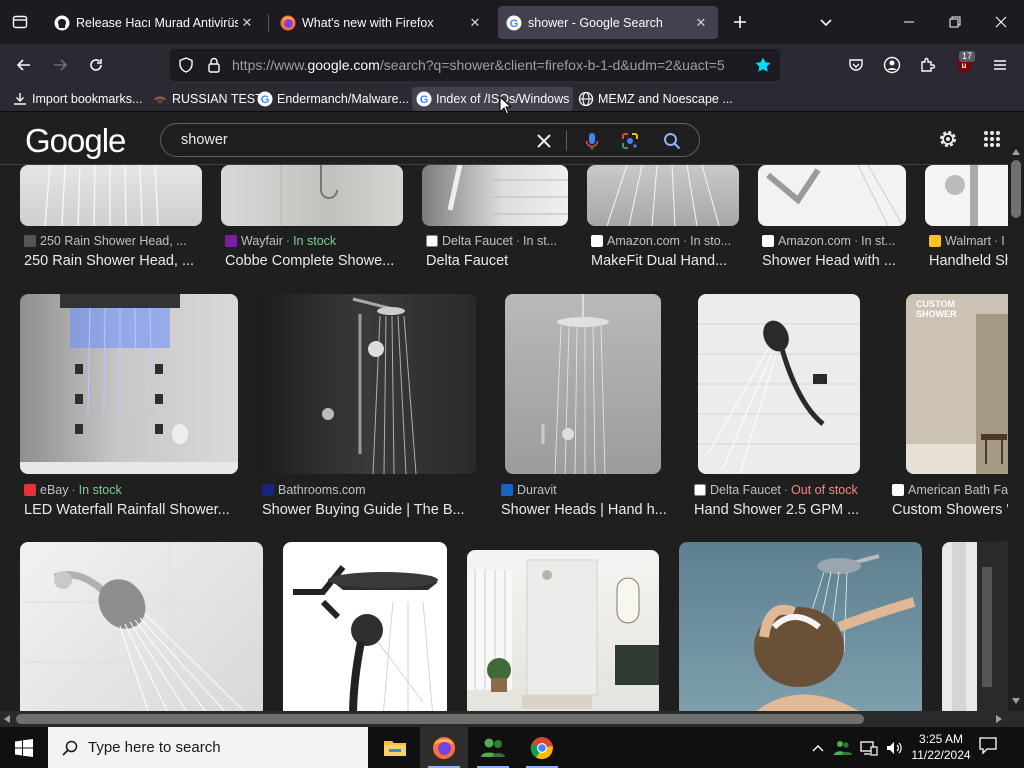 This screenshot has width=1024, height=768. What do you see at coordinates (430, 140) in the screenshot?
I see `search-box: shower` at bounding box center [430, 140].